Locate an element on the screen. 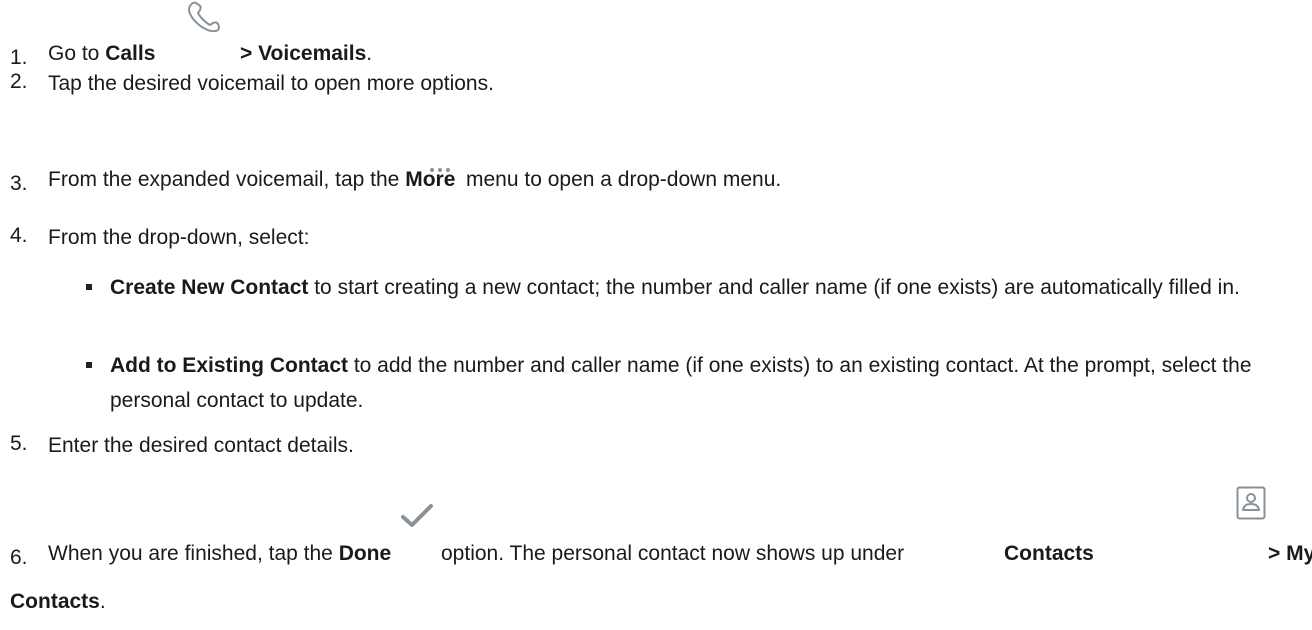 The image size is (1312, 630). step-number: 6. is located at coordinates (19, 557).